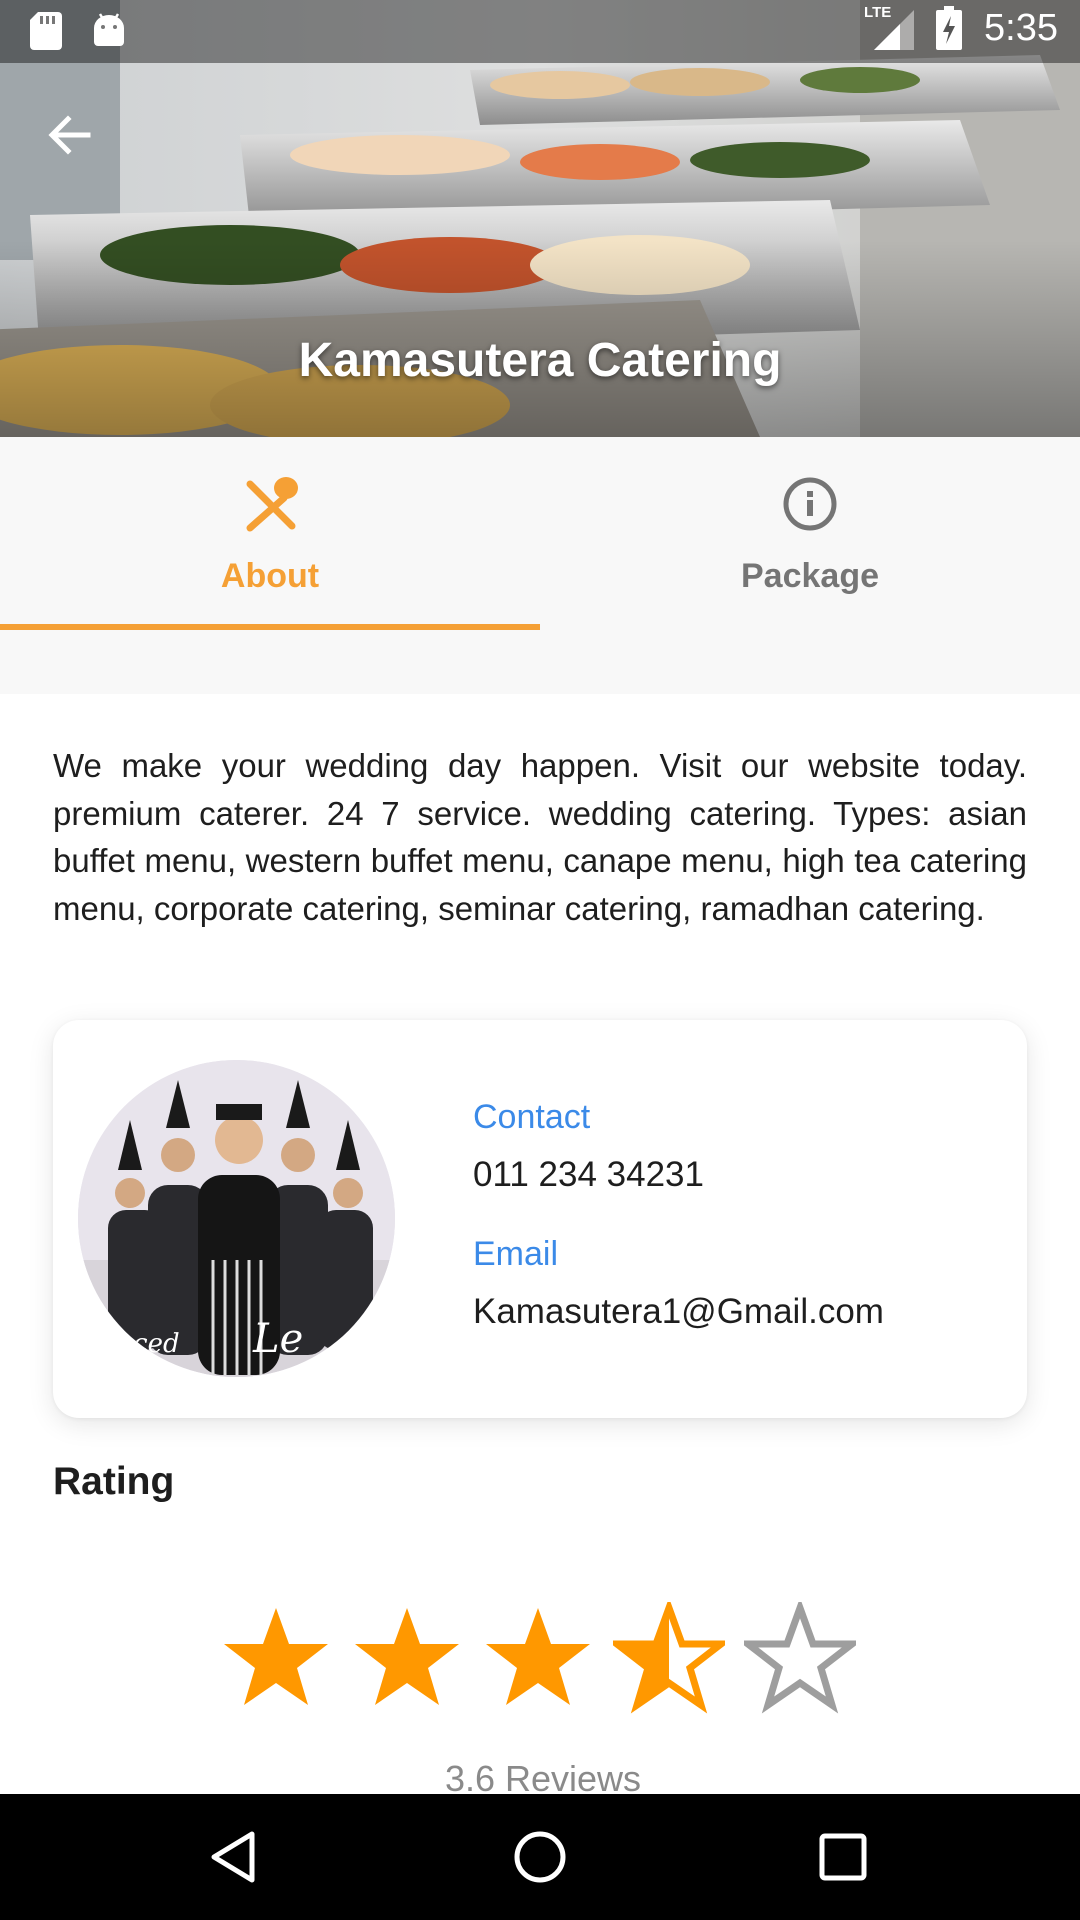 This screenshot has width=1080, height=1920. I want to click on chef-team-photo: inced Le, so click(236, 1218).